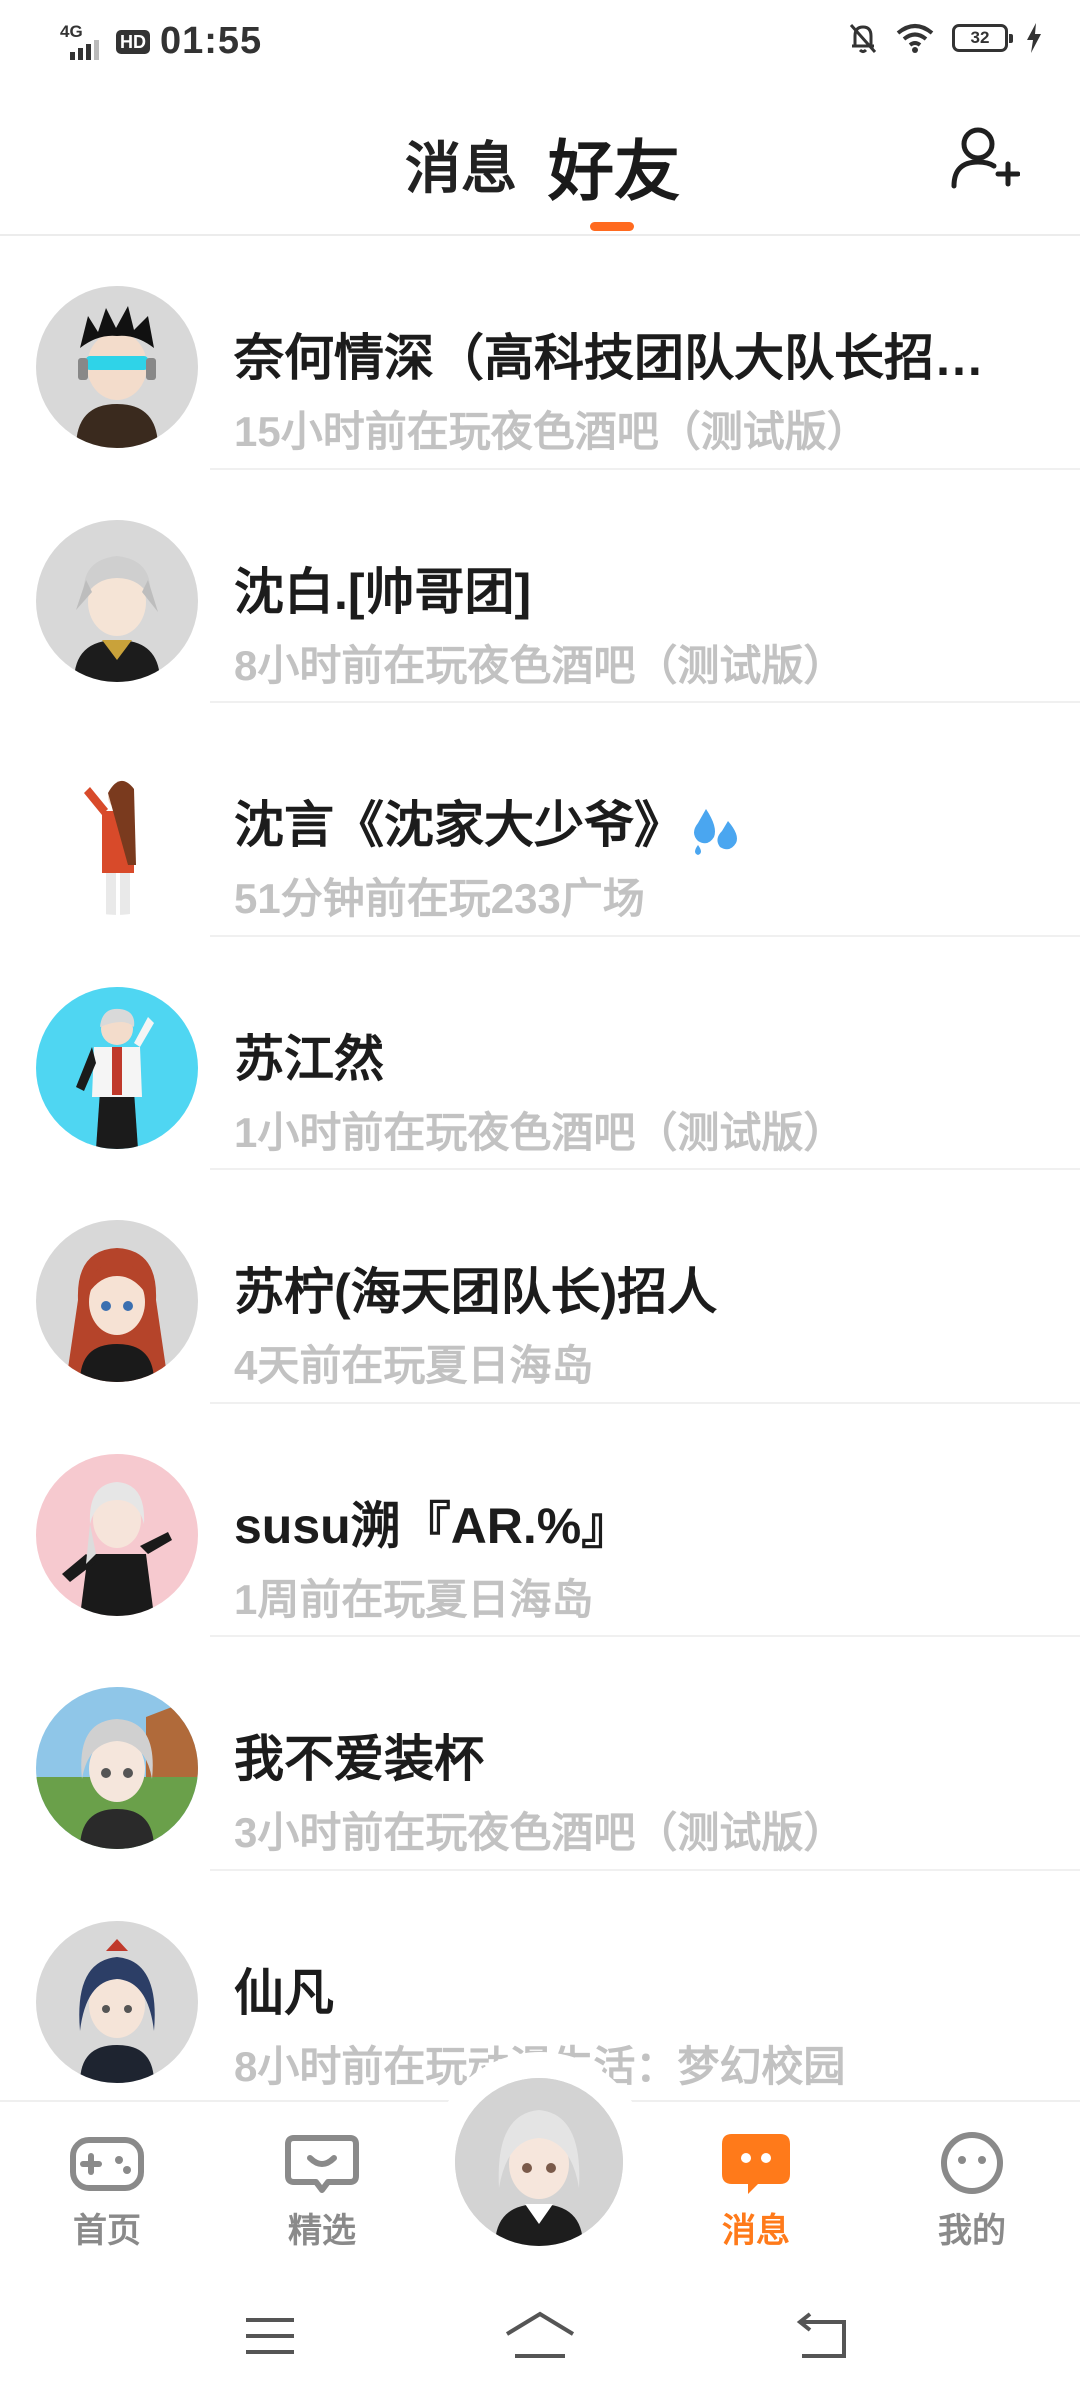 The width and height of the screenshot is (1080, 2408). What do you see at coordinates (540, 160) in the screenshot?
I see `header: 消息 好友` at bounding box center [540, 160].